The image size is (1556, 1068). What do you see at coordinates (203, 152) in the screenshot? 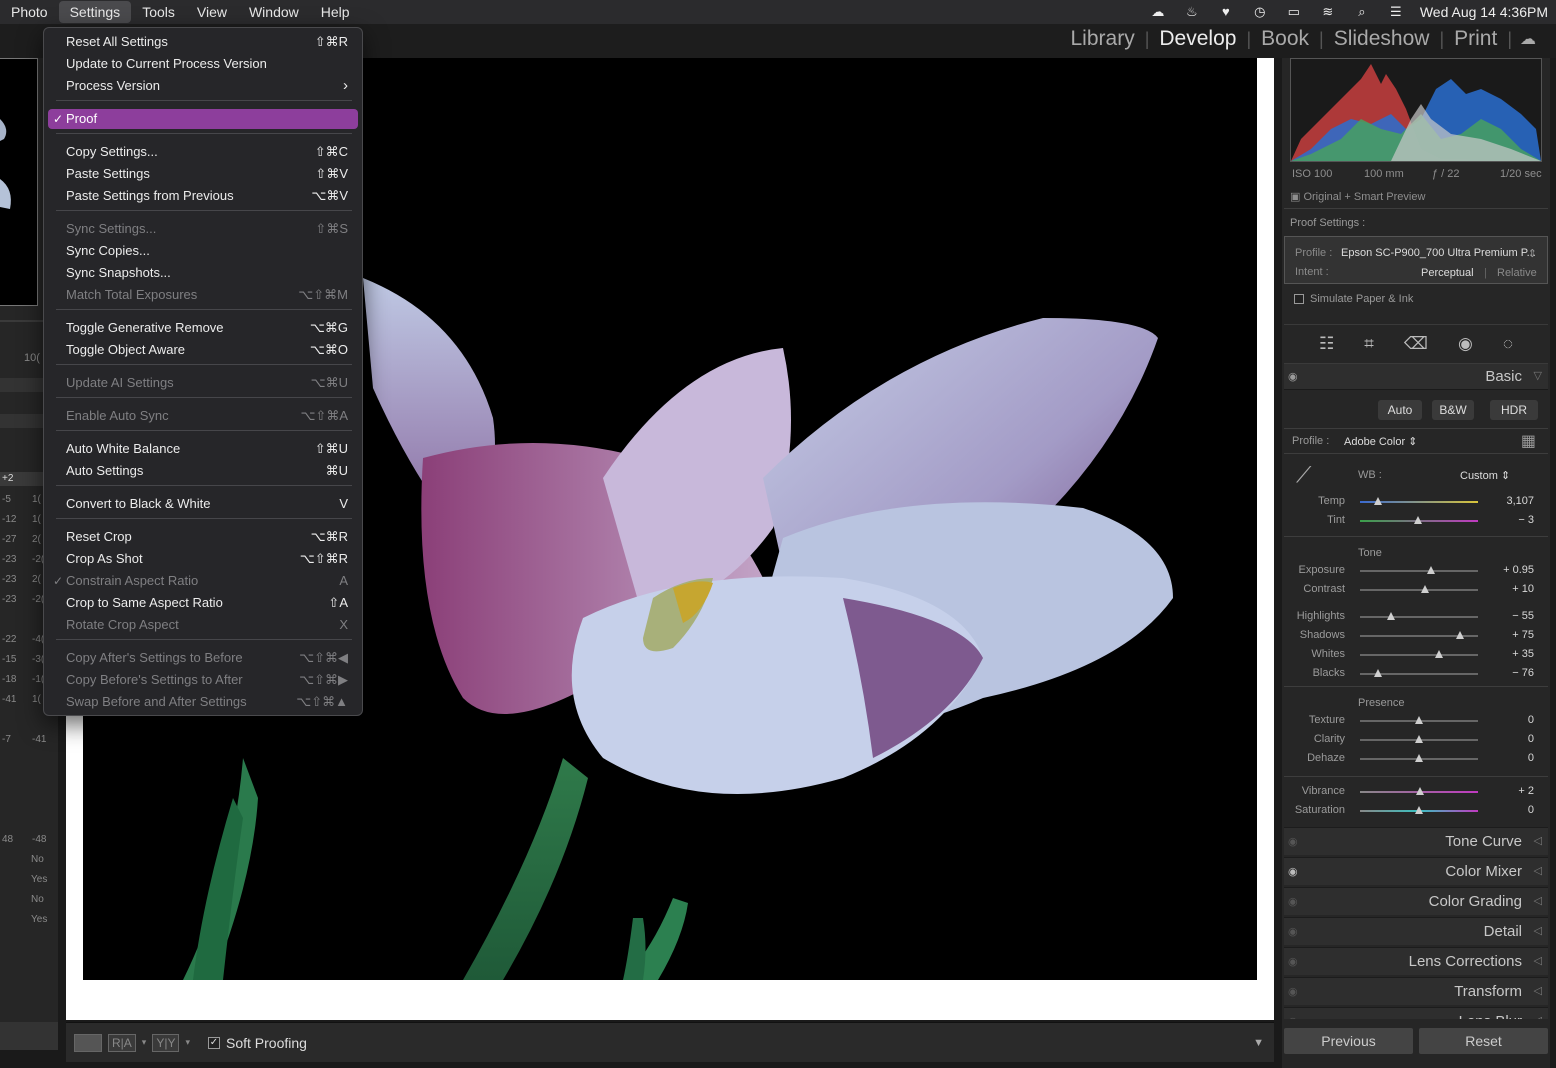
I see `menu-item-copy-settings: Copy Settings... ⇧⌘C` at bounding box center [203, 152].